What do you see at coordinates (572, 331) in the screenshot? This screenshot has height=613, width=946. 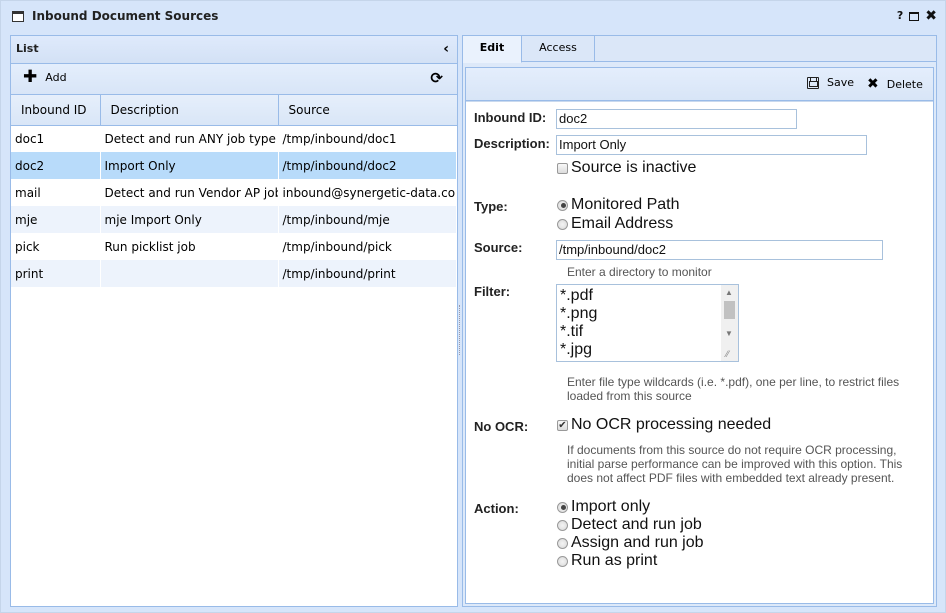 I see `filter-line: *.tif` at bounding box center [572, 331].